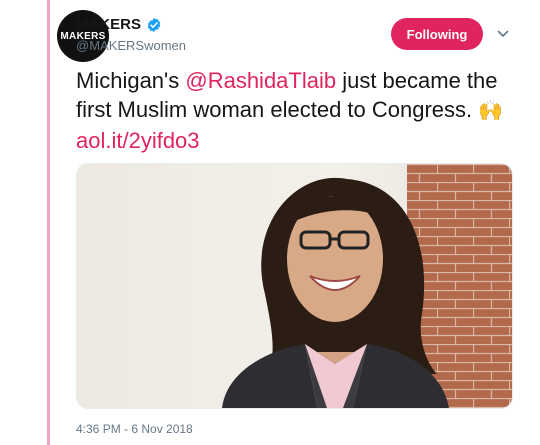 This screenshot has width=540, height=445. I want to click on tweet-timestamp: 4:36 PM - 6 Nov 2018, so click(134, 429).